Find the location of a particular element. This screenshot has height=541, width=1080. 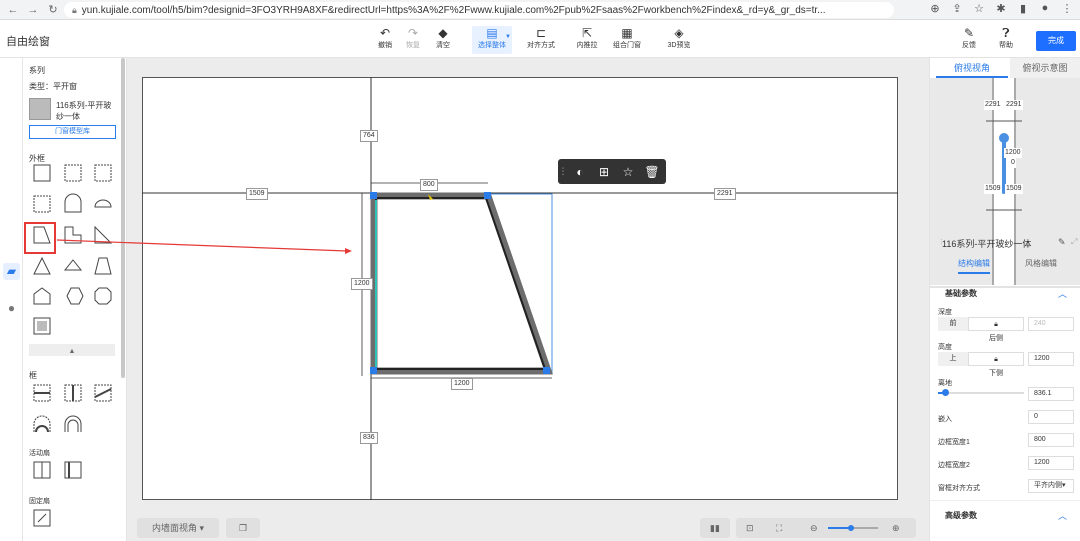

chevron-down-icon: ▾ is located at coordinates (202, 528).